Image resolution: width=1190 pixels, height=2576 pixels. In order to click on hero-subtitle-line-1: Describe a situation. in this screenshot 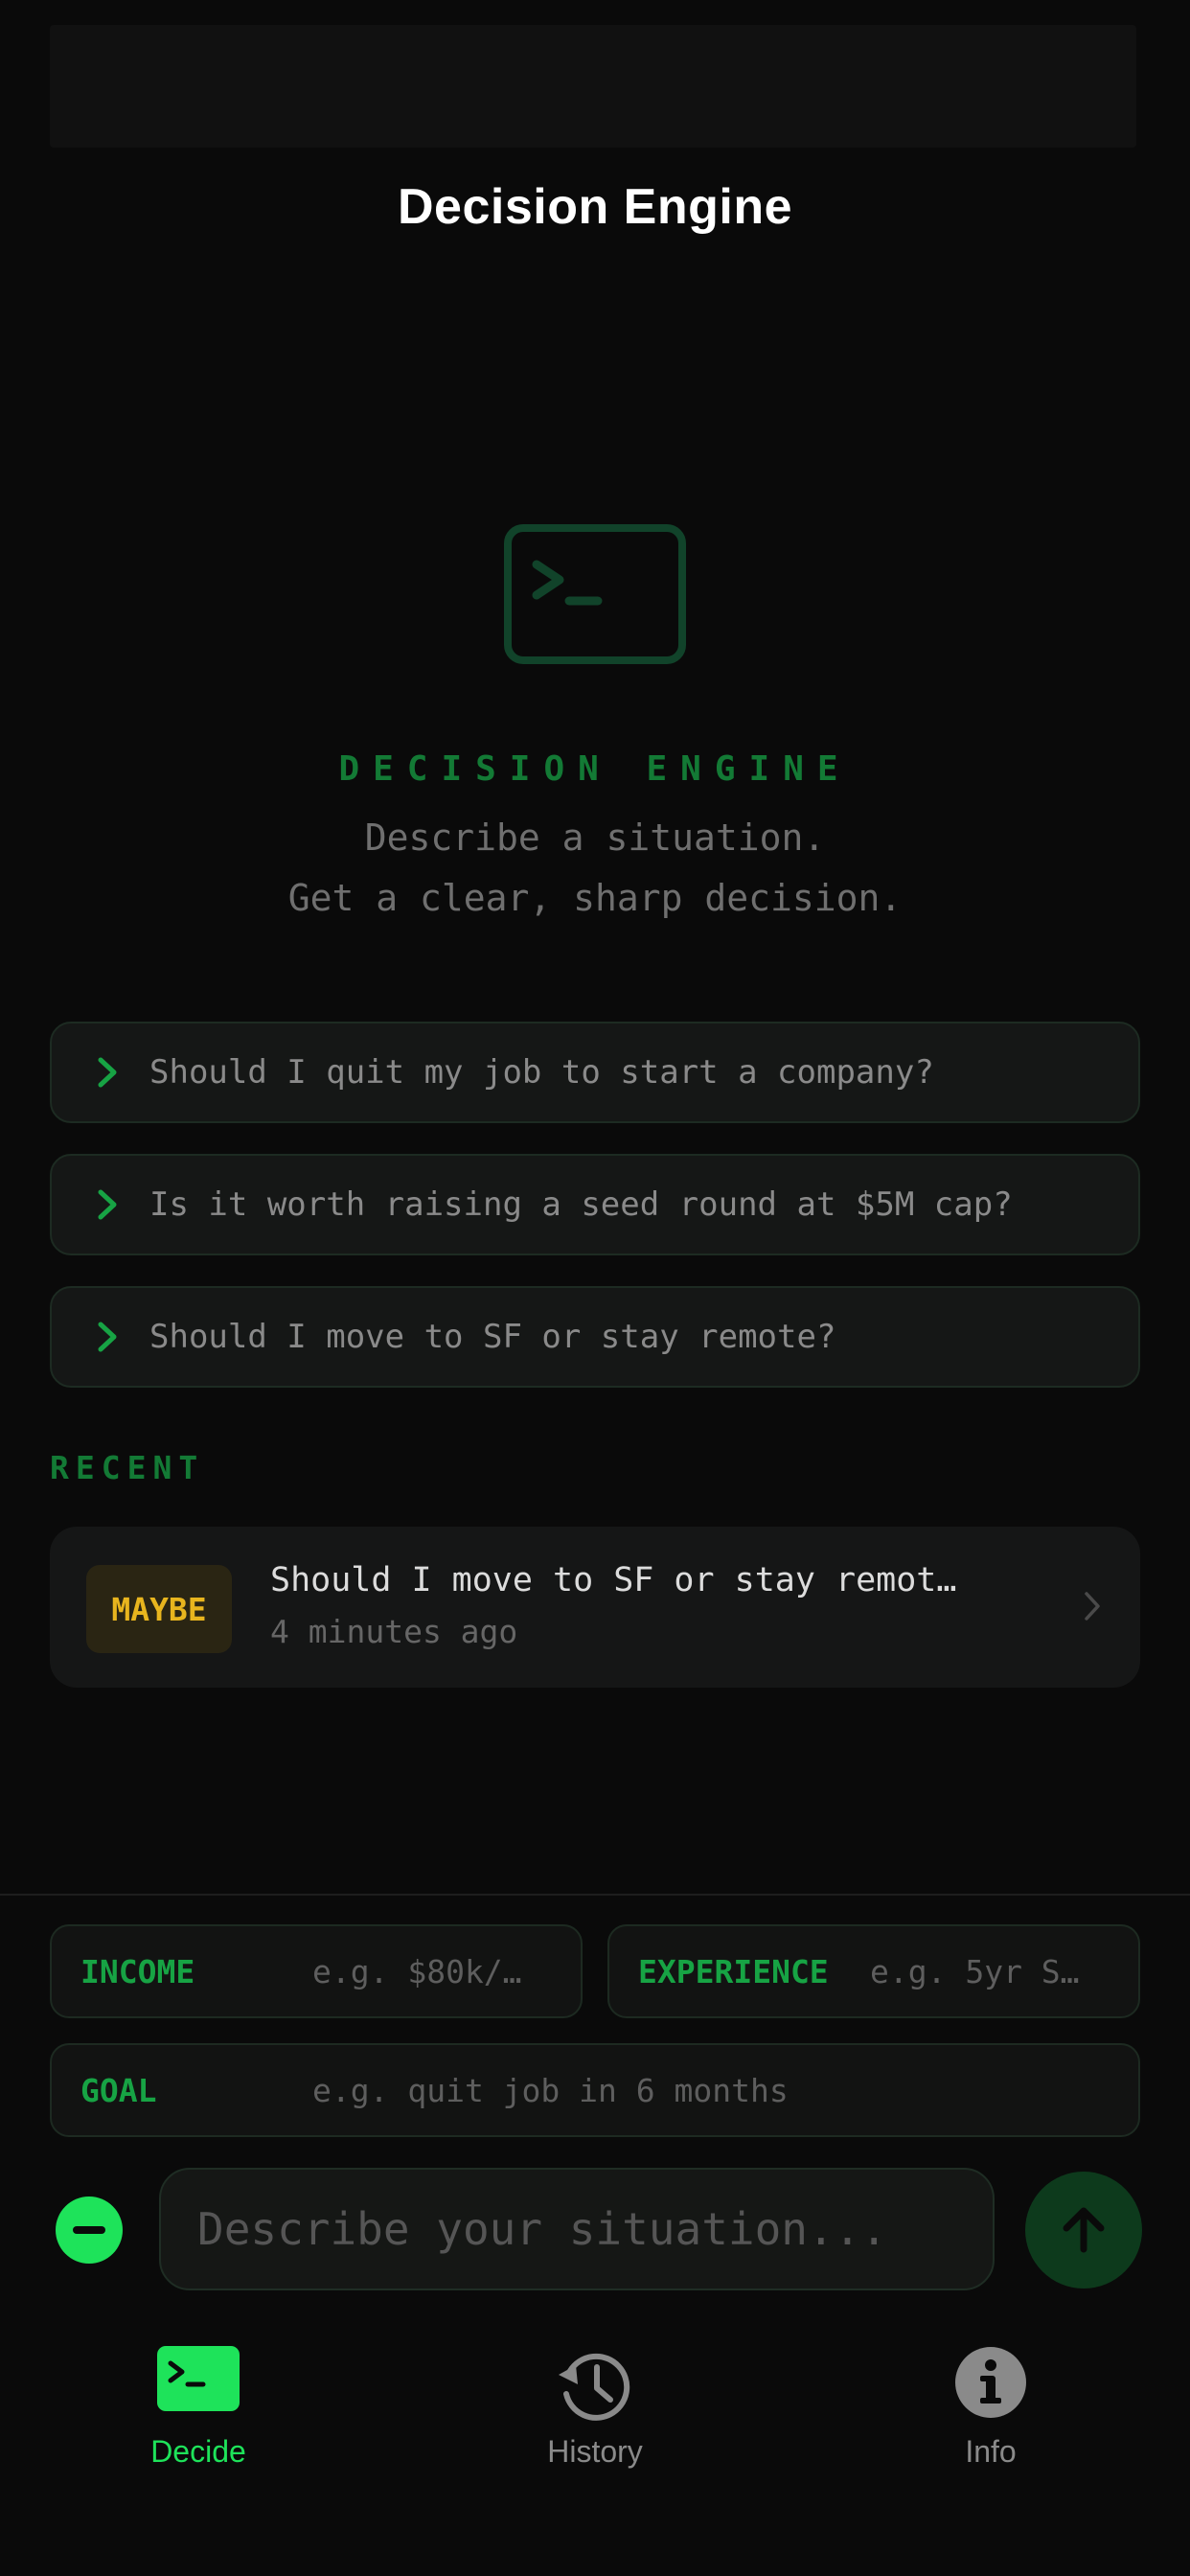, I will do `click(595, 837)`.